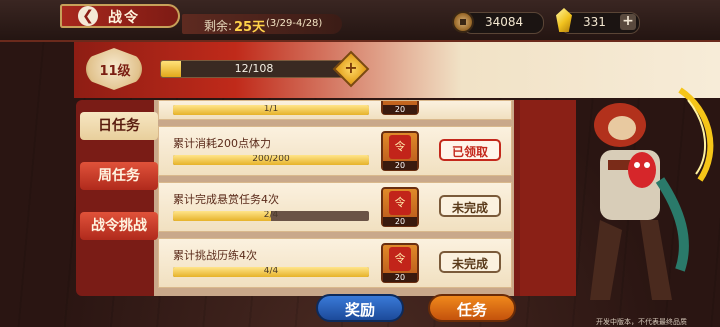 The image size is (720, 327). I want to click on task-progress-bar: 1/1, so click(271, 110).